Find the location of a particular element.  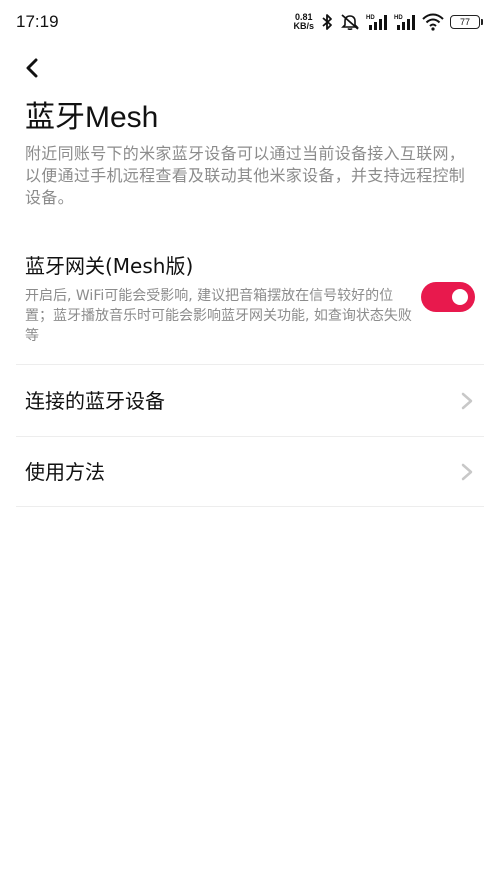

wifi-icon is located at coordinates (433, 22).